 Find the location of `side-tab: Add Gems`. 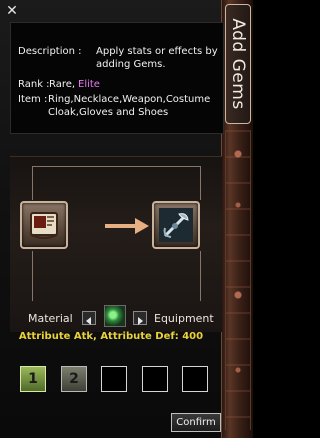

side-tab: Add Gems is located at coordinates (237, 219).